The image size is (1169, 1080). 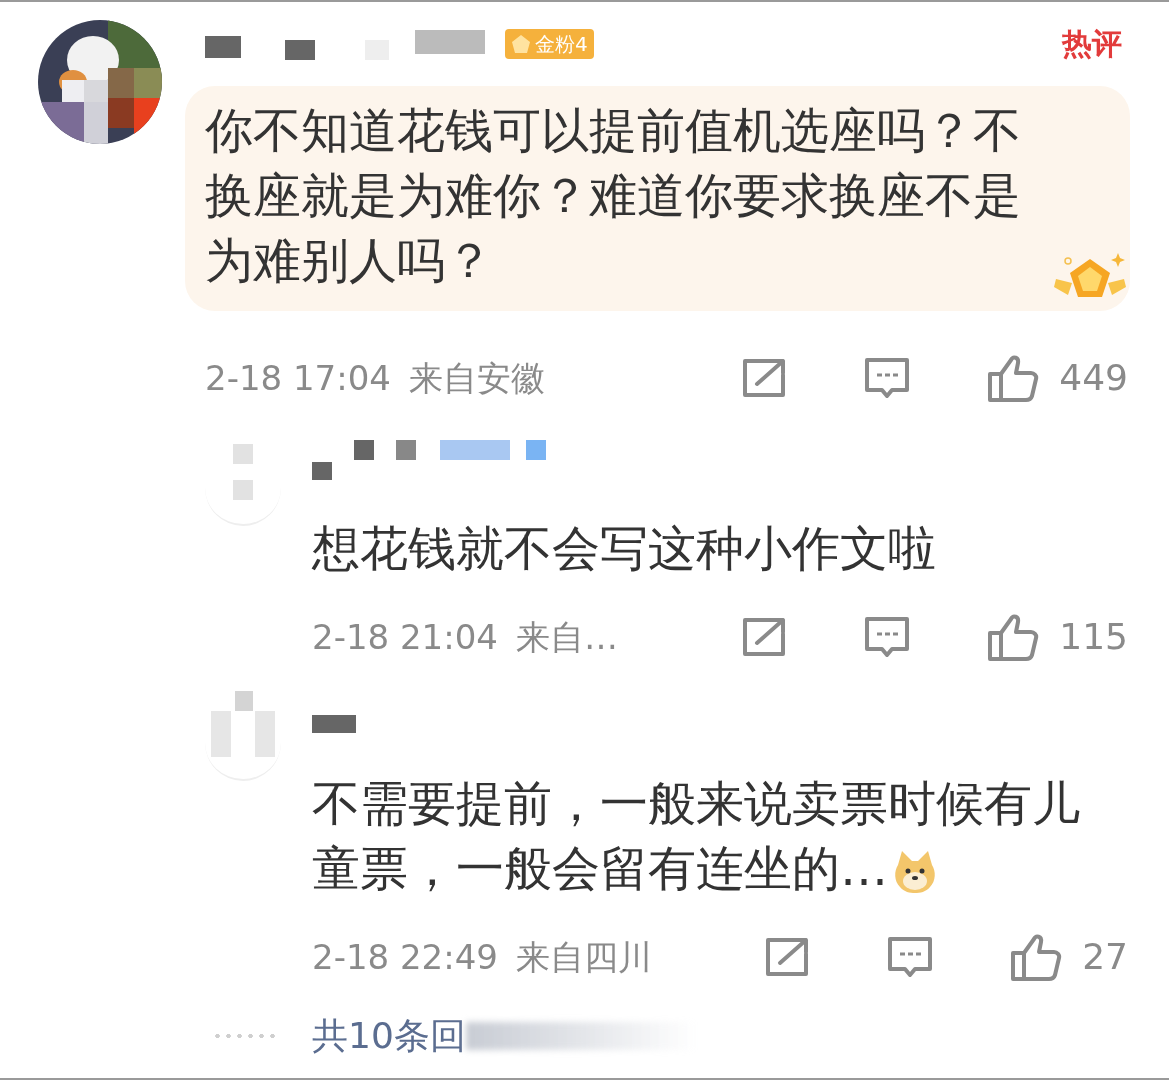 What do you see at coordinates (624, 548) in the screenshot?
I see `reply-text: 想花钱就不会写这种小作文啦` at bounding box center [624, 548].